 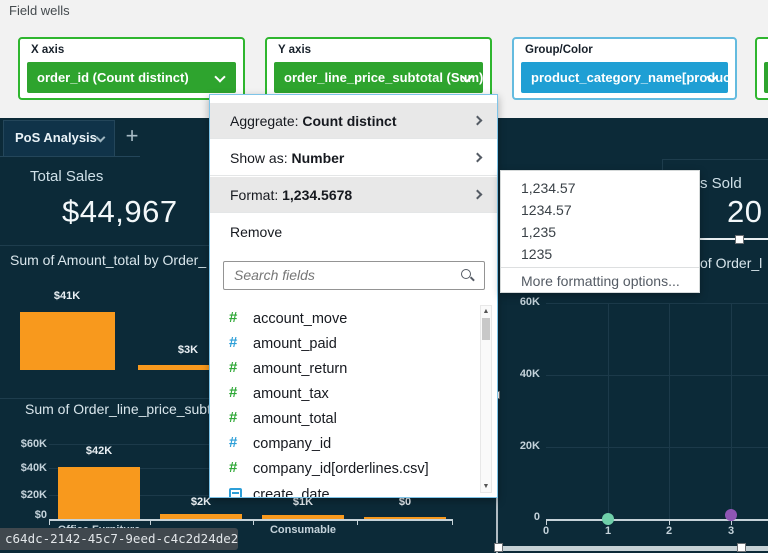 What do you see at coordinates (731, 515) in the screenshot?
I see `scatter-point-purple` at bounding box center [731, 515].